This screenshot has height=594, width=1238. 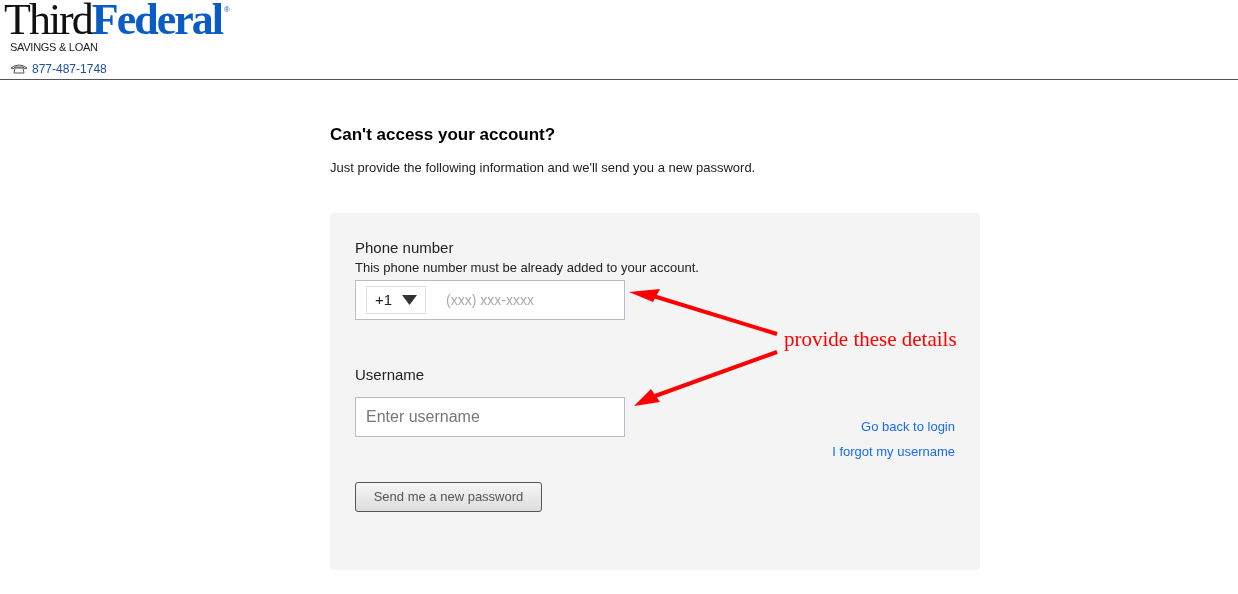 I want to click on field-hint: This phone number must be already added to your account., so click(x=527, y=267).